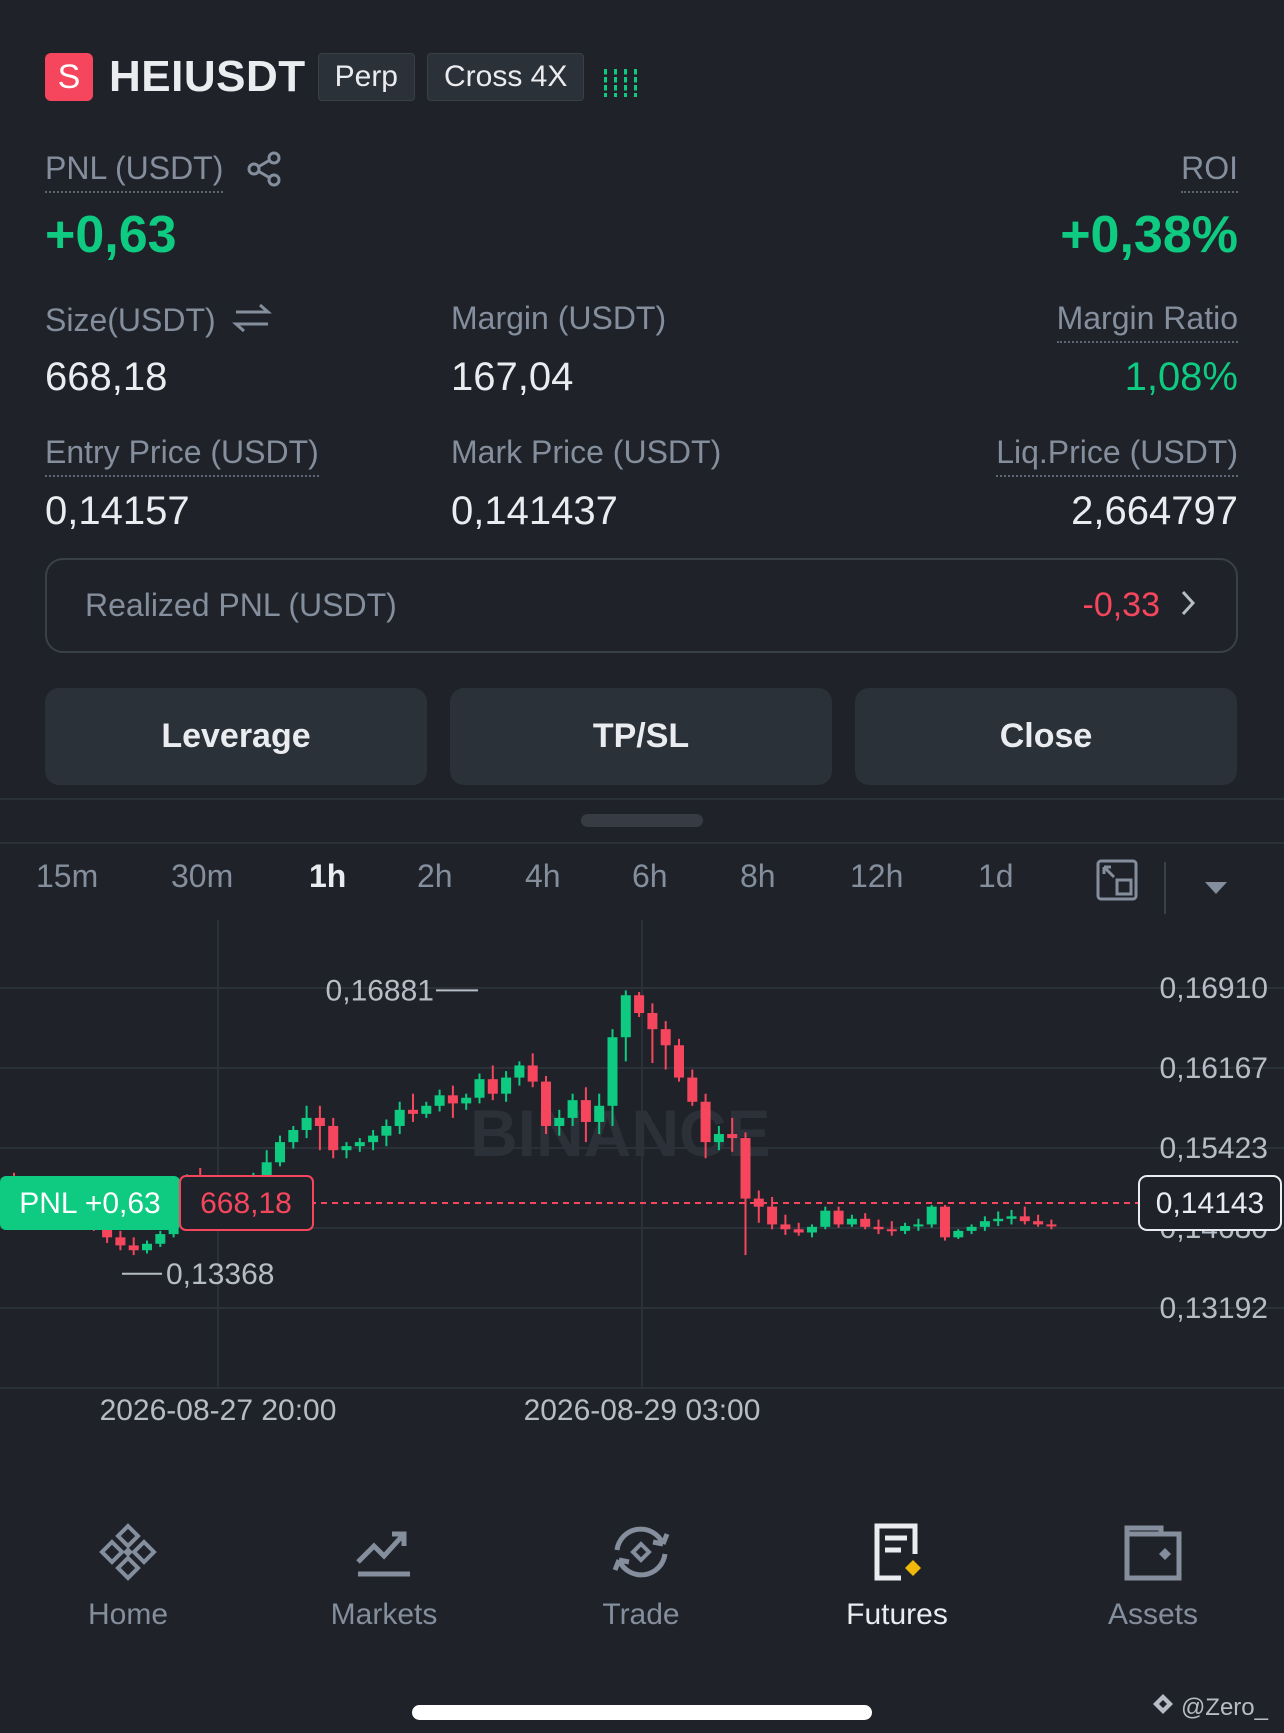 This screenshot has width=1284, height=1733. Describe the element at coordinates (435, 876) in the screenshot. I see `tab-2h: 2h` at that location.